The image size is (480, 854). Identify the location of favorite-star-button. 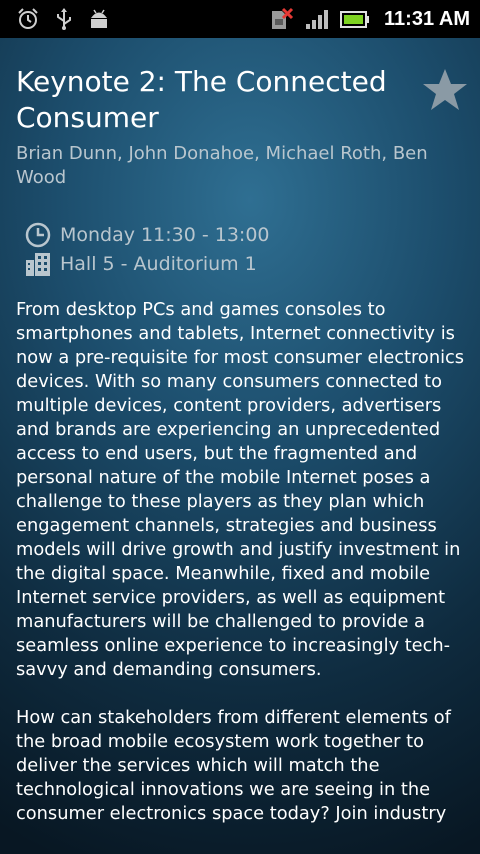
(445, 90).